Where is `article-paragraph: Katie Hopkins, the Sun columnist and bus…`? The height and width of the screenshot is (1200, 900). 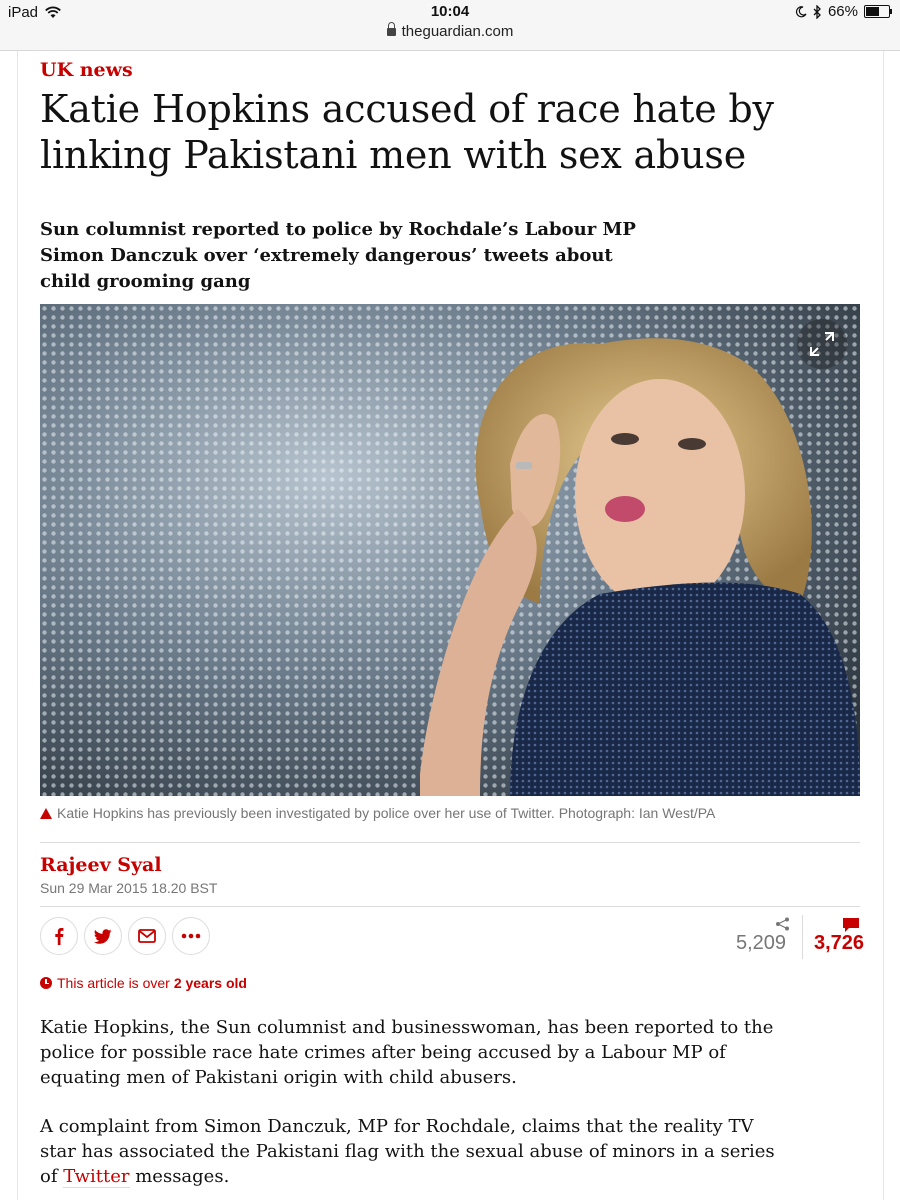 article-paragraph: Katie Hopkins, the Sun columnist and bus… is located at coordinates (407, 1052).